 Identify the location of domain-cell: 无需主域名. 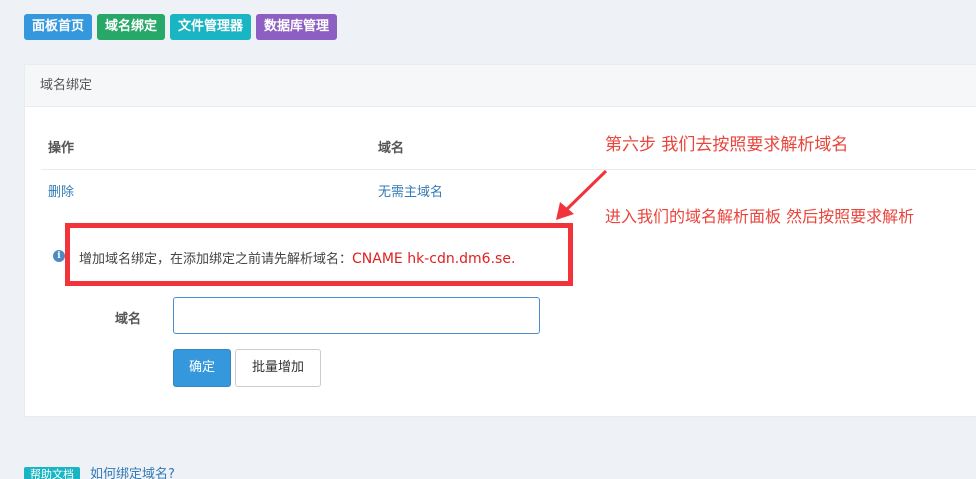
(411, 192).